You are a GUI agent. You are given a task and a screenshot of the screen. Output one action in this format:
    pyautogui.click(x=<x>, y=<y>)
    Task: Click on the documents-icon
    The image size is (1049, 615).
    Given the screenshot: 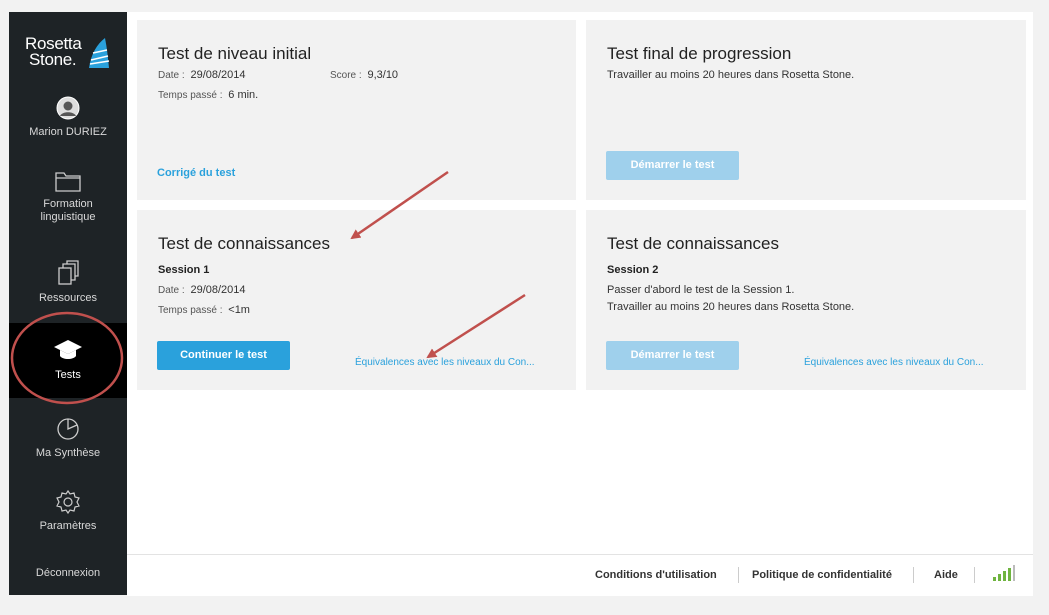 What is the action you would take?
    pyautogui.click(x=68, y=272)
    